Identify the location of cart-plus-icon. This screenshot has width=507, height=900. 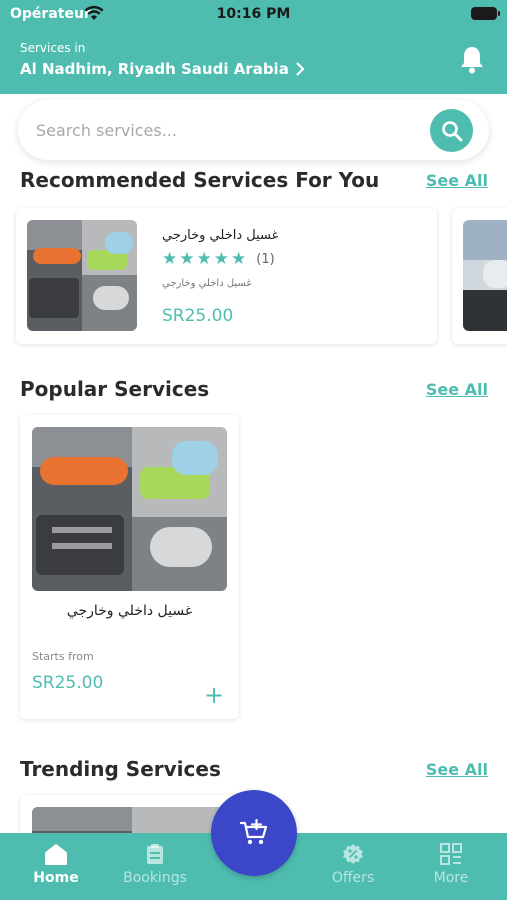
(253, 832).